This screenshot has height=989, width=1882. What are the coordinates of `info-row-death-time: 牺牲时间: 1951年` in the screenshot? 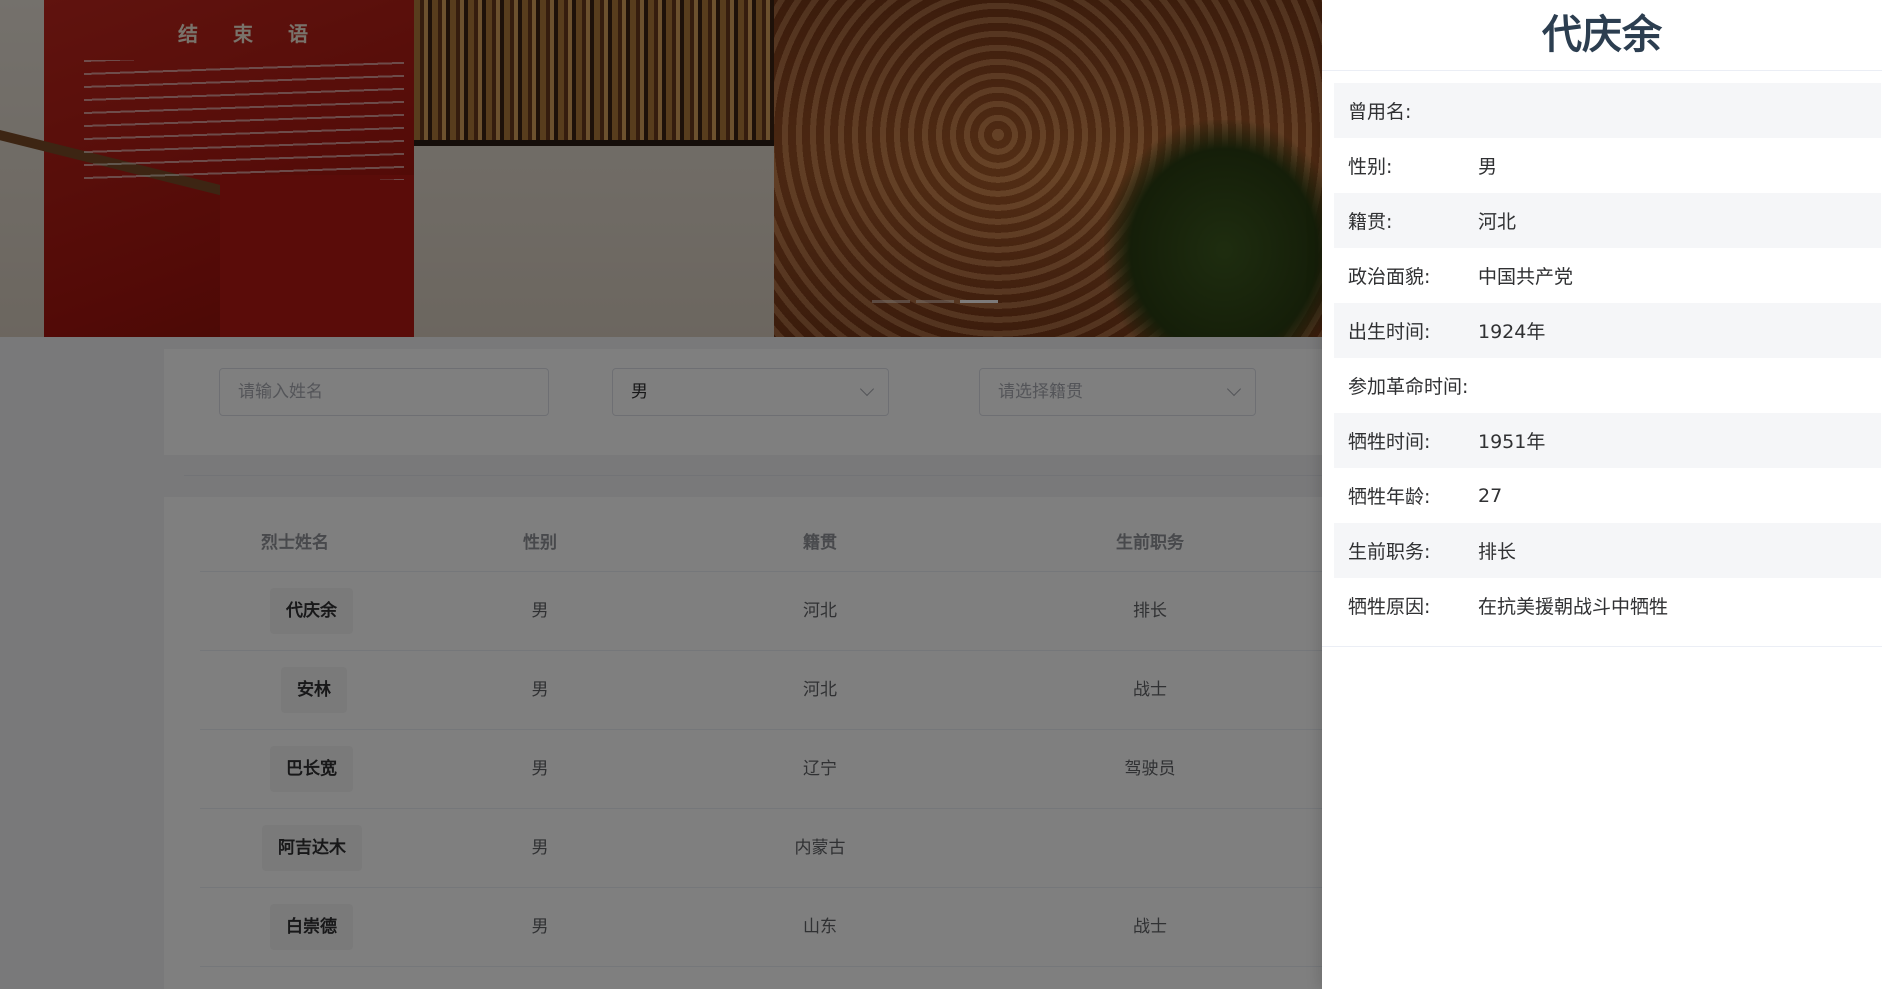 It's located at (1607, 440).